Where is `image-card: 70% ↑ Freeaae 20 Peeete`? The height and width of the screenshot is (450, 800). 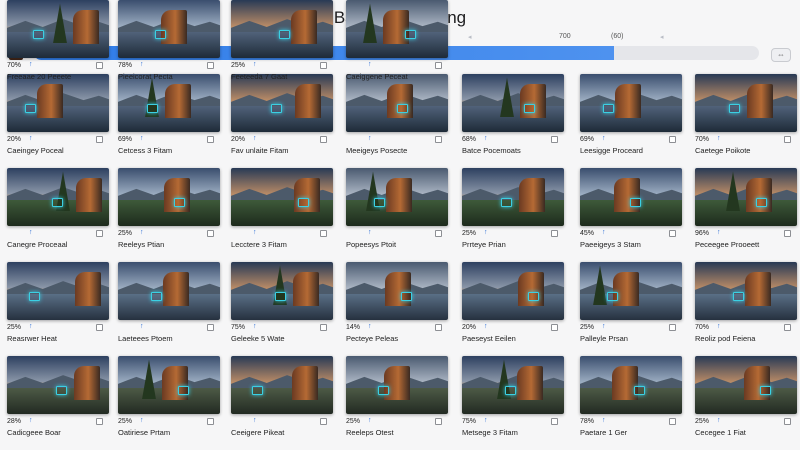
image-card: 70% ↑ Freeaae 20 Peeete is located at coordinates (58, 40).